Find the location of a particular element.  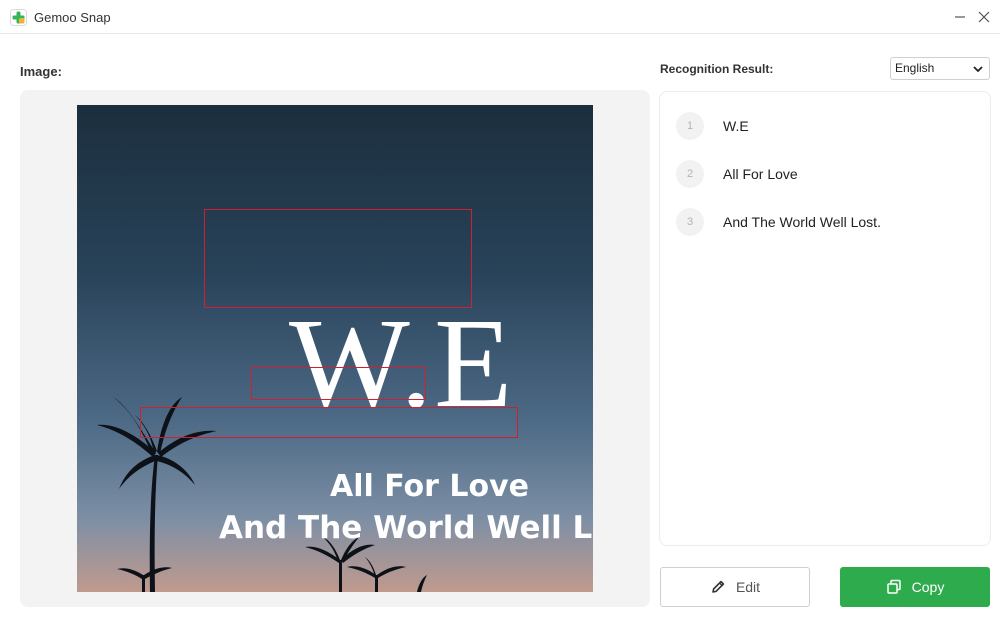

result-item-text: W.E is located at coordinates (736, 126).